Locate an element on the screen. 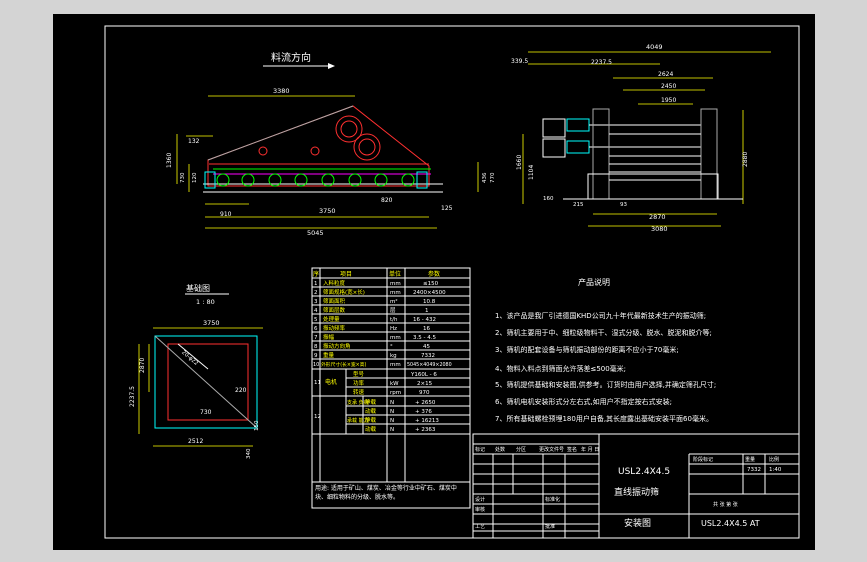  motor-left-bottom is located at coordinates (554, 148).